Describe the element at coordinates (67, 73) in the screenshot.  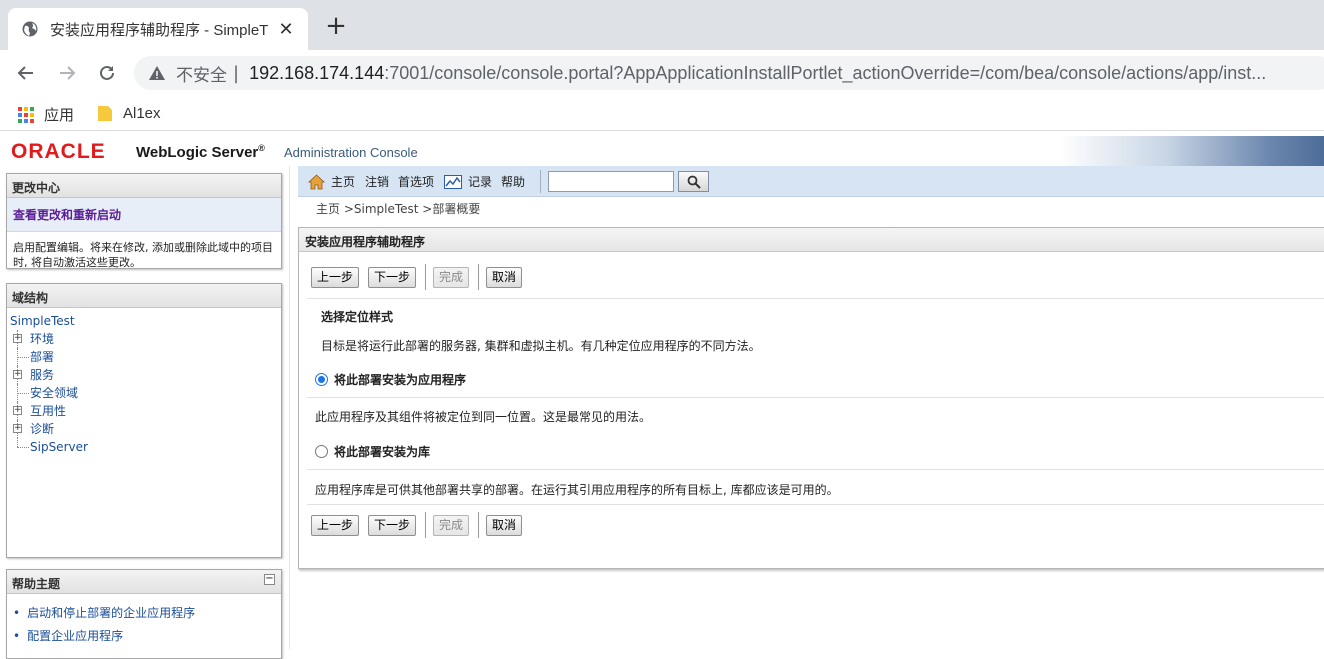
I see `forward-arrow-icon` at that location.